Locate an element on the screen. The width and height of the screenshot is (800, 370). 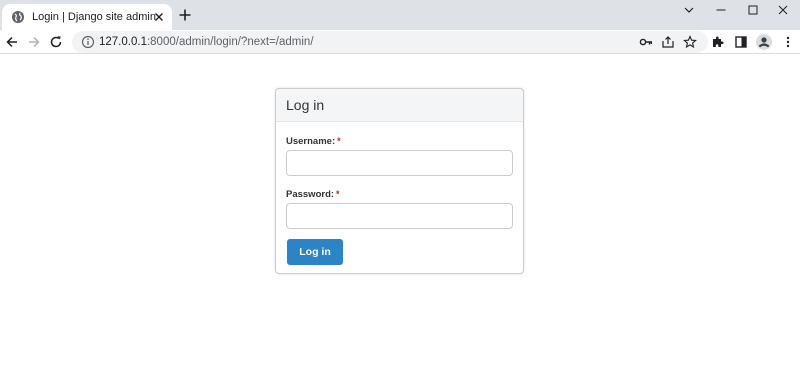
browser-menu-button is located at coordinates (788, 42).